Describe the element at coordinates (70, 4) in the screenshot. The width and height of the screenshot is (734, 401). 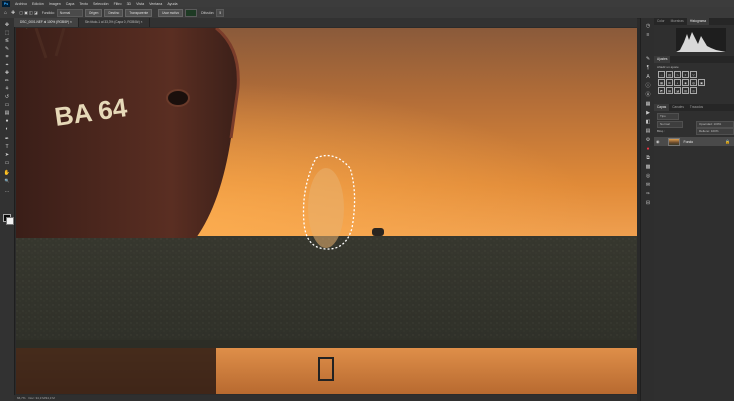
I see `menu-capa: Capa` at that location.